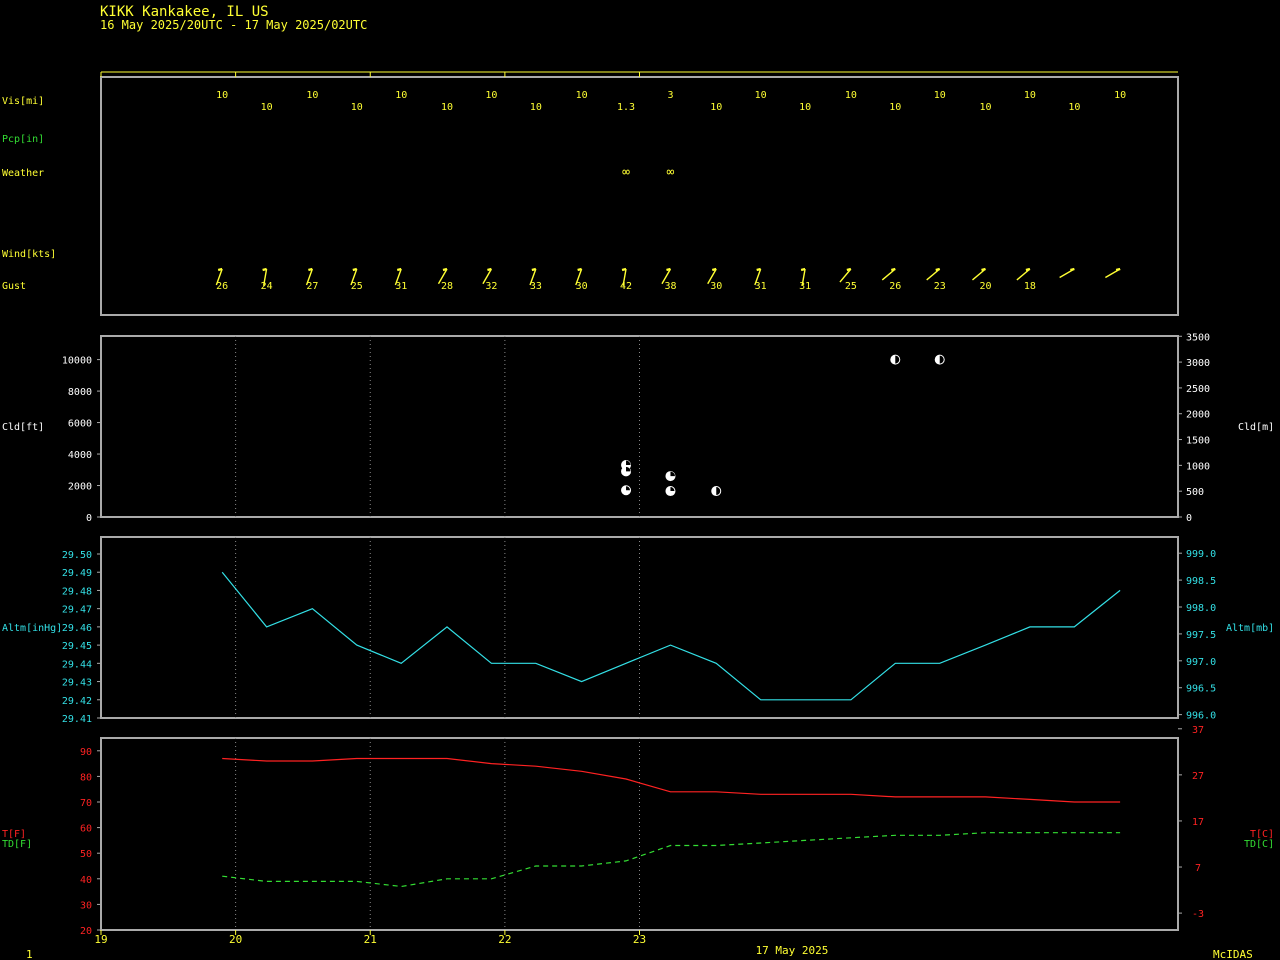 The width and height of the screenshot is (1280, 960). What do you see at coordinates (447, 286) in the screenshot?
I see `gust-value: 28` at bounding box center [447, 286].